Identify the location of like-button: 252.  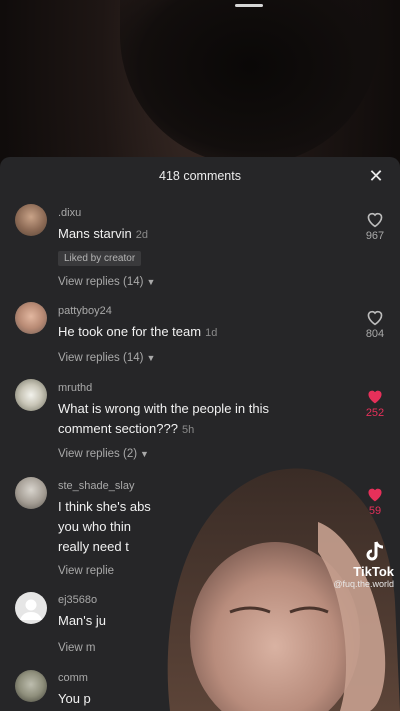
(375, 403).